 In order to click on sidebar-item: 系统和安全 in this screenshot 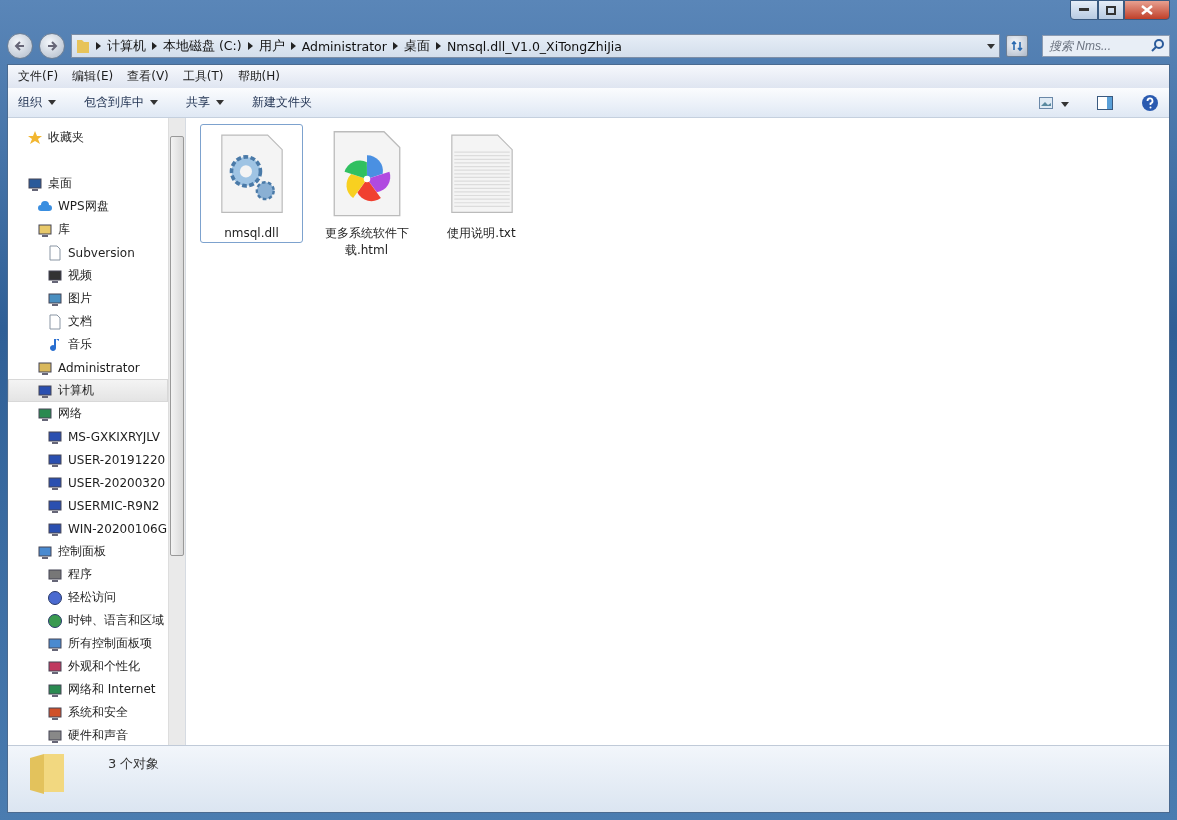, I will do `click(88, 712)`.